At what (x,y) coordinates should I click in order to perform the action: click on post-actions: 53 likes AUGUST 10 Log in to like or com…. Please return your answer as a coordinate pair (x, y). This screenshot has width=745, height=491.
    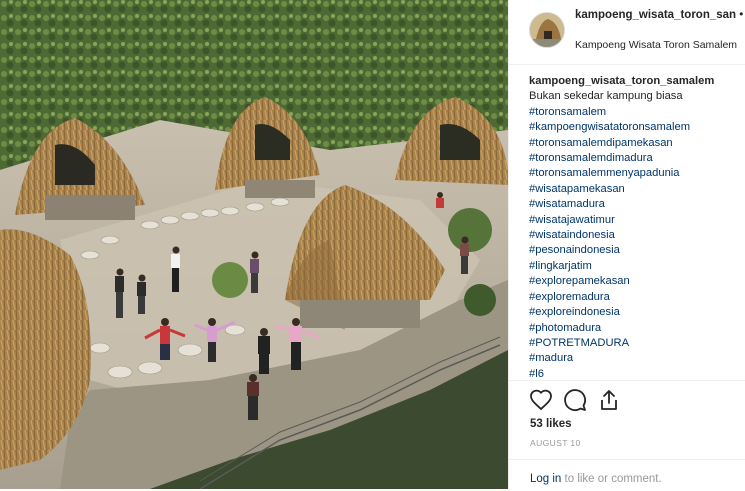
    Looking at the image, I should click on (627, 435).